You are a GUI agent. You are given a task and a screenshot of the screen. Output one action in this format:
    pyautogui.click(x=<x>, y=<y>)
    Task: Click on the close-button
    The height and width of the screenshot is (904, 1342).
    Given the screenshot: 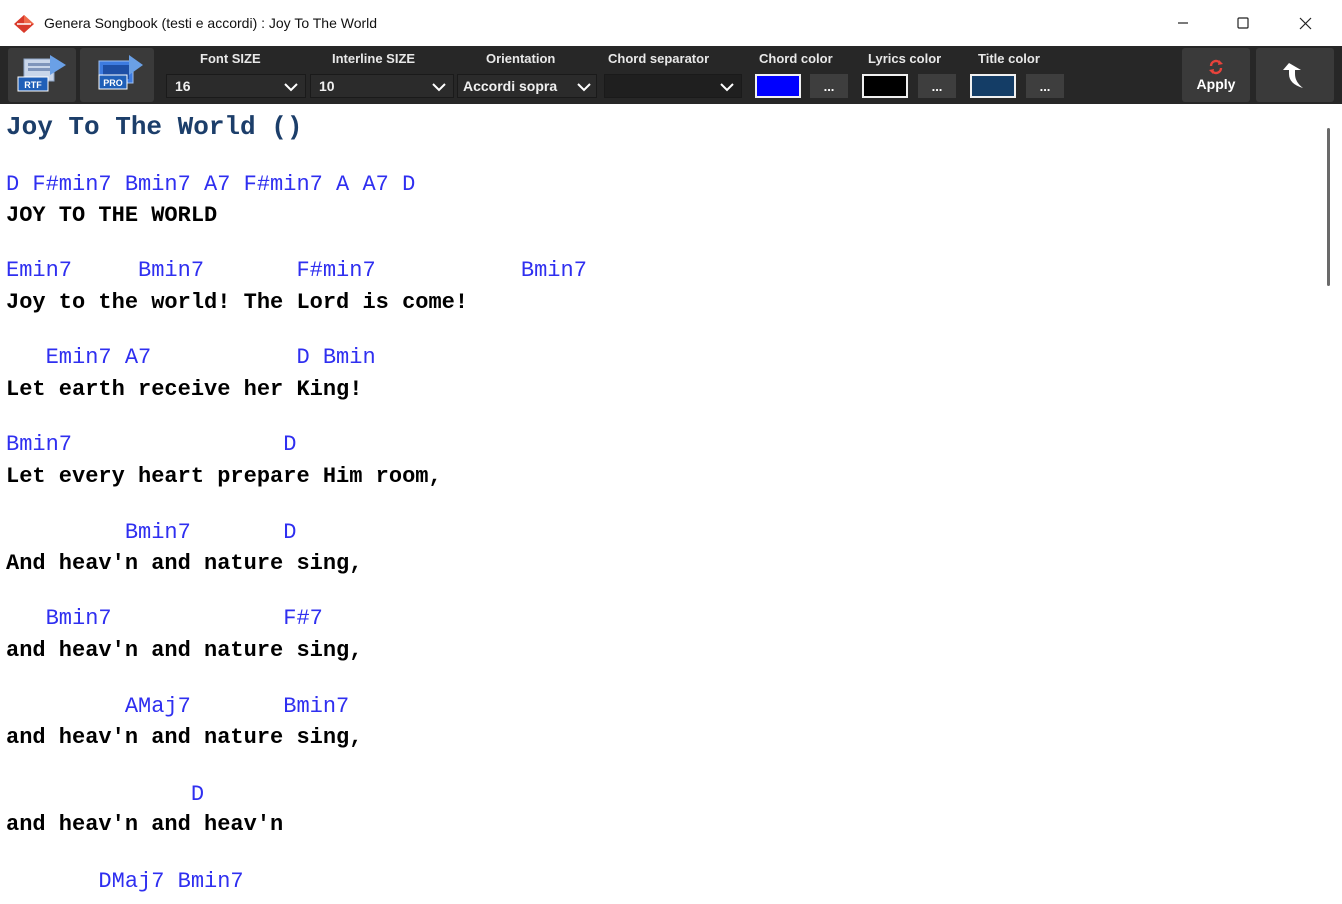 What is the action you would take?
    pyautogui.click(x=1305, y=23)
    